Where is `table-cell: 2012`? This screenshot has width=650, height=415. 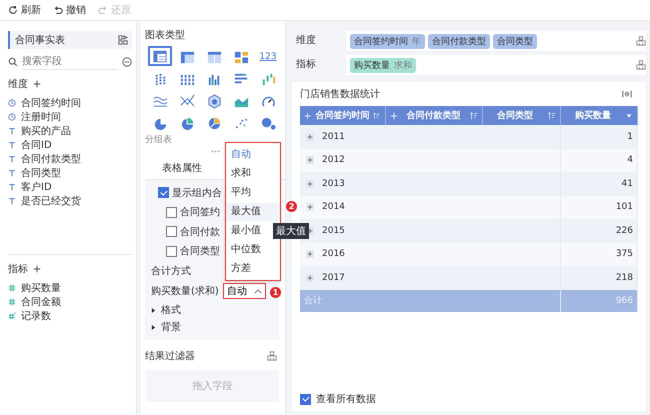
table-cell: 2012 is located at coordinates (333, 160).